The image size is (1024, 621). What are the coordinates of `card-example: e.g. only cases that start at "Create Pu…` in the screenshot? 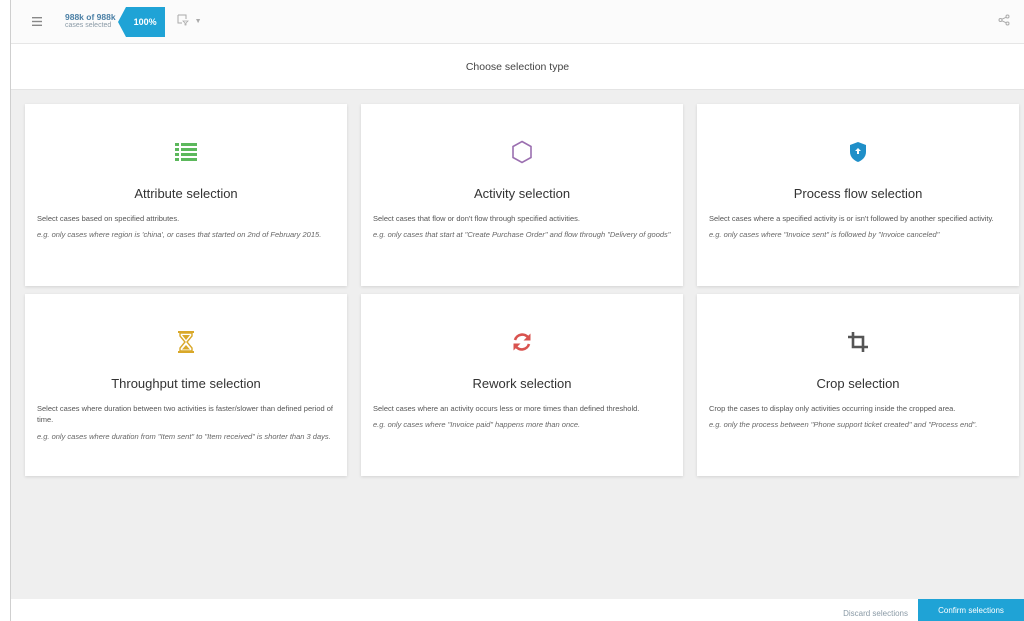 It's located at (522, 235).